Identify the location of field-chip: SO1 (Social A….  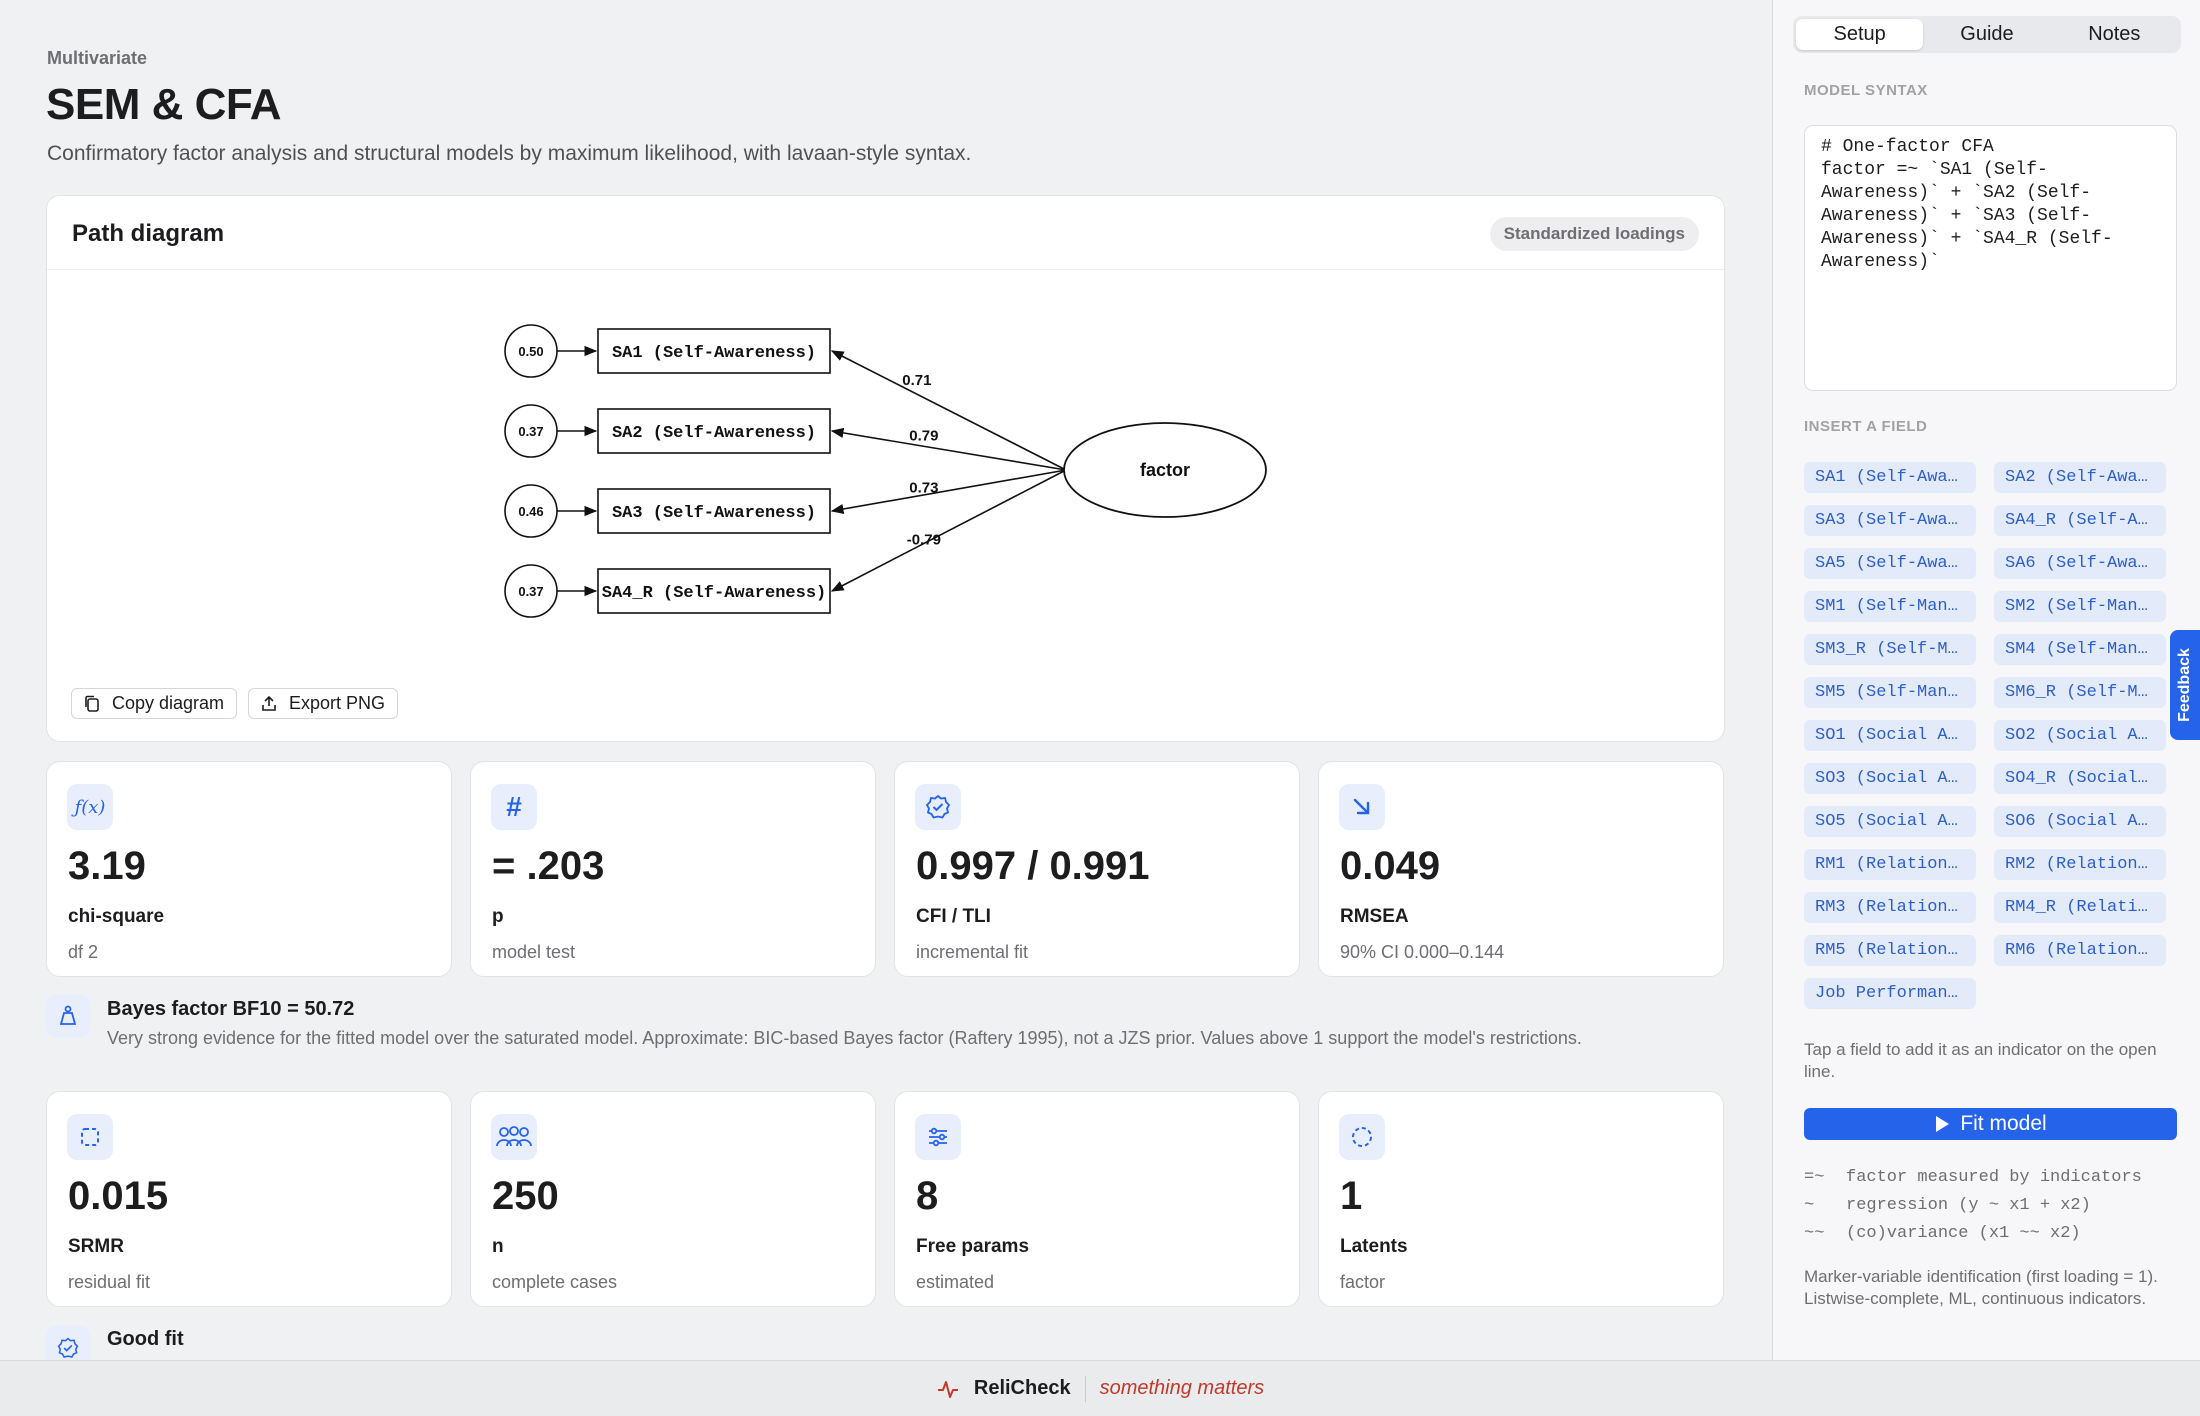
(1890, 735).